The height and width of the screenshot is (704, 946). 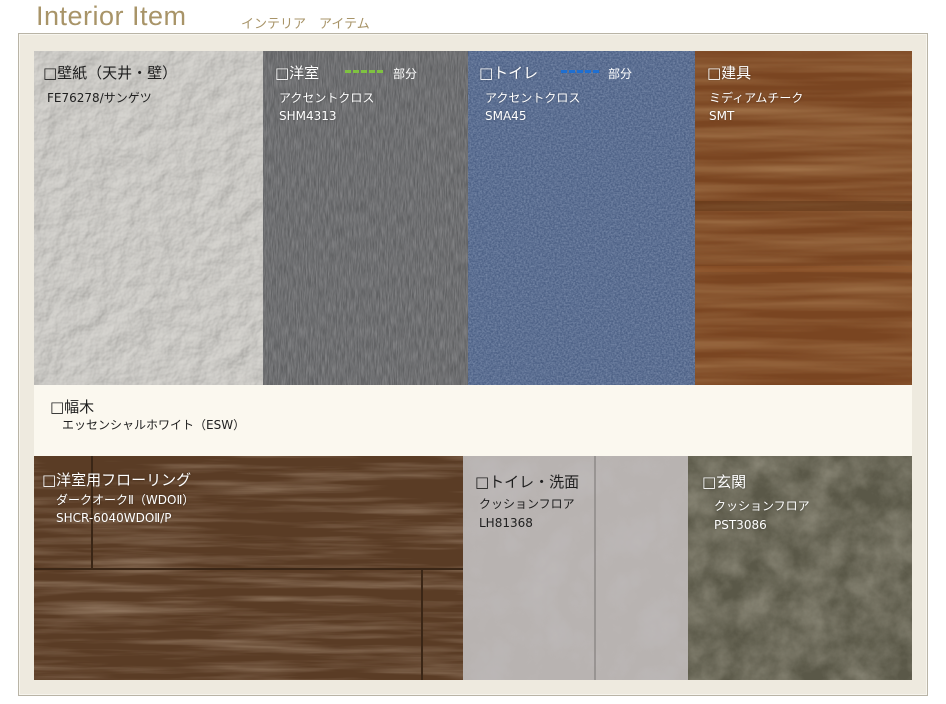 I want to click on toilet-wash-swatch: □トイレ・洗面 クッションフロア LH81368, so click(x=575, y=568).